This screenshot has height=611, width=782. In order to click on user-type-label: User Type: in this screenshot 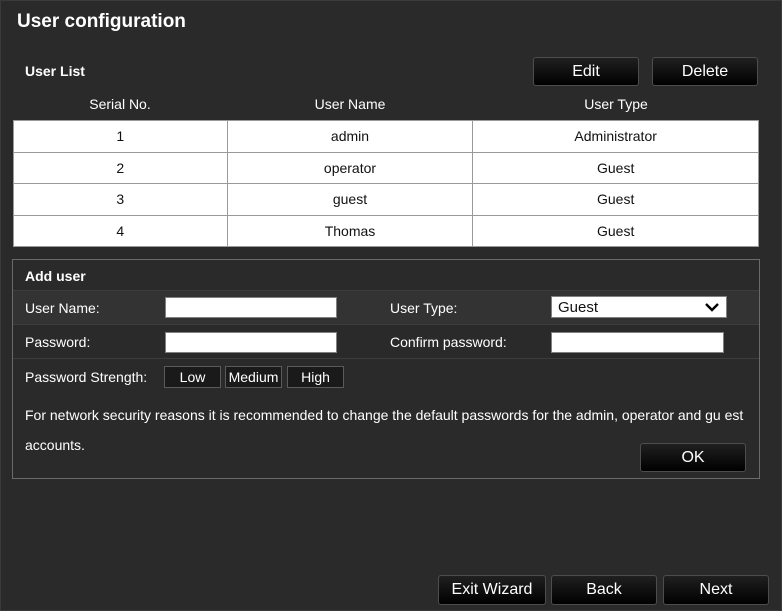, I will do `click(424, 308)`.